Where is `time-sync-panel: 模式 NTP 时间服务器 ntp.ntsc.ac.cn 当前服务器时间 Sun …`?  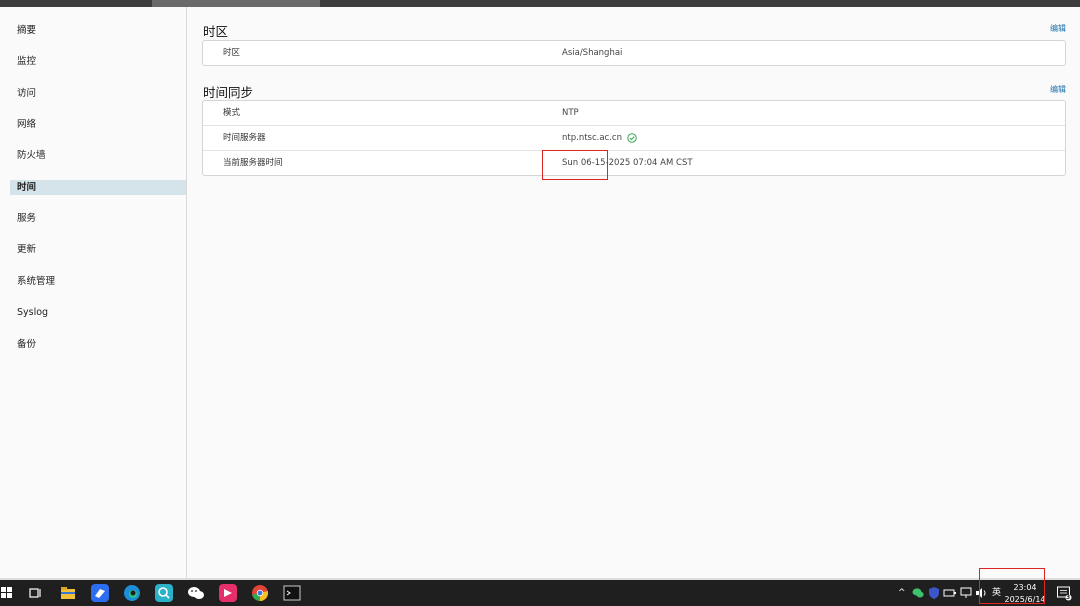
time-sync-panel: 模式 NTP 时间服务器 ntp.ntsc.ac.cn 当前服务器时间 Sun … is located at coordinates (634, 138).